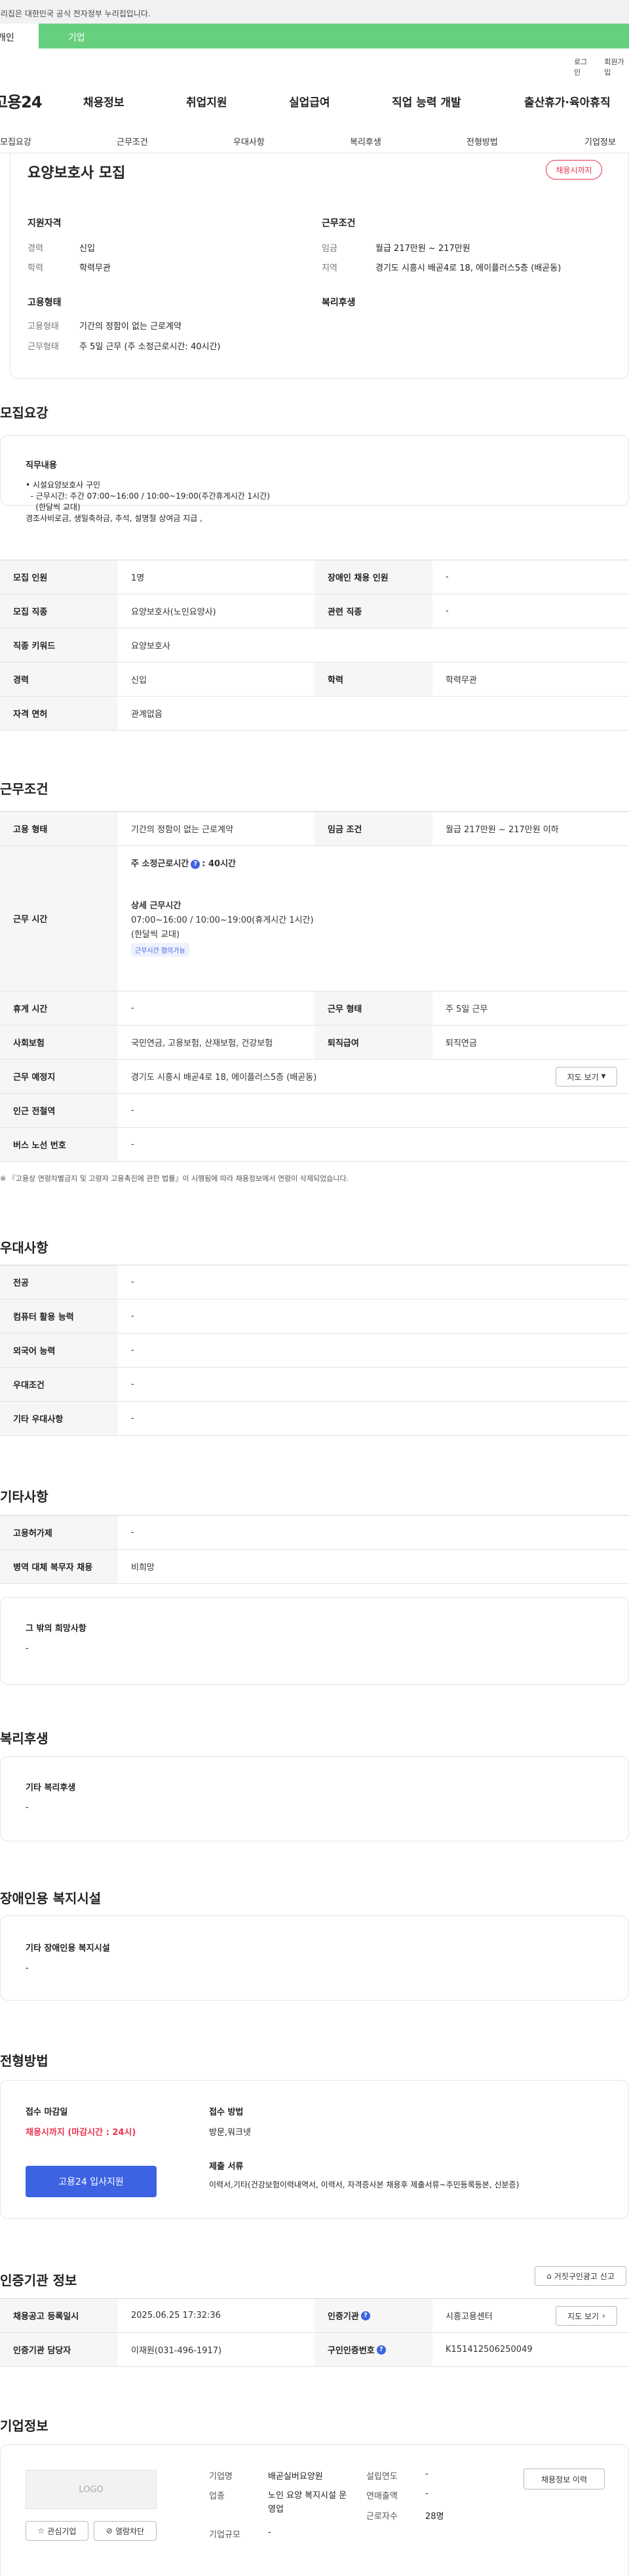 The image size is (629, 2576). What do you see at coordinates (24, 1738) in the screenshot?
I see `welfare-section-title: 복리후생` at bounding box center [24, 1738].